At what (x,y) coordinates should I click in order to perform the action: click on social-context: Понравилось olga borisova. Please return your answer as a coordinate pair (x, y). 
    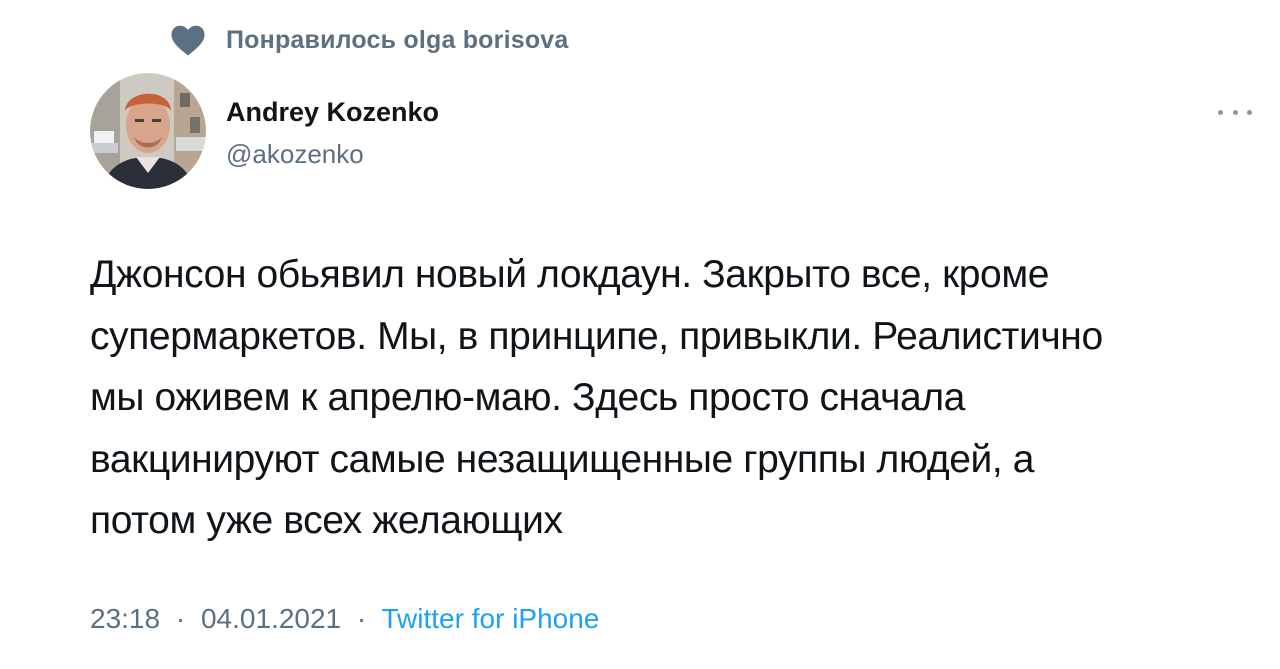
    Looking at the image, I should click on (369, 40).